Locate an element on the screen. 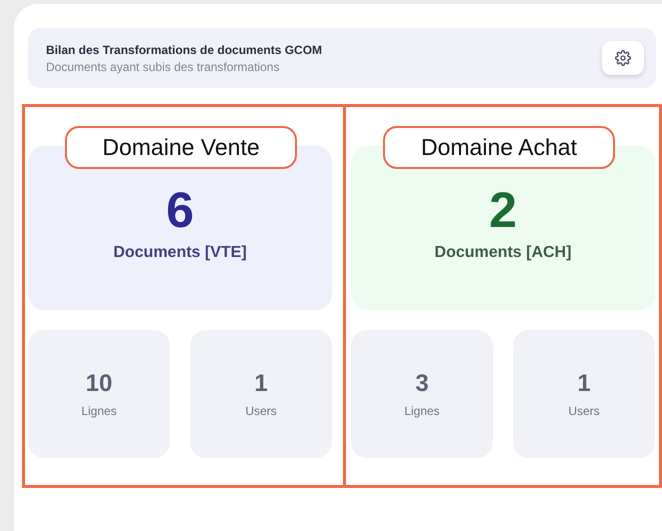  domain-label: Domaine Achat is located at coordinates (499, 147).